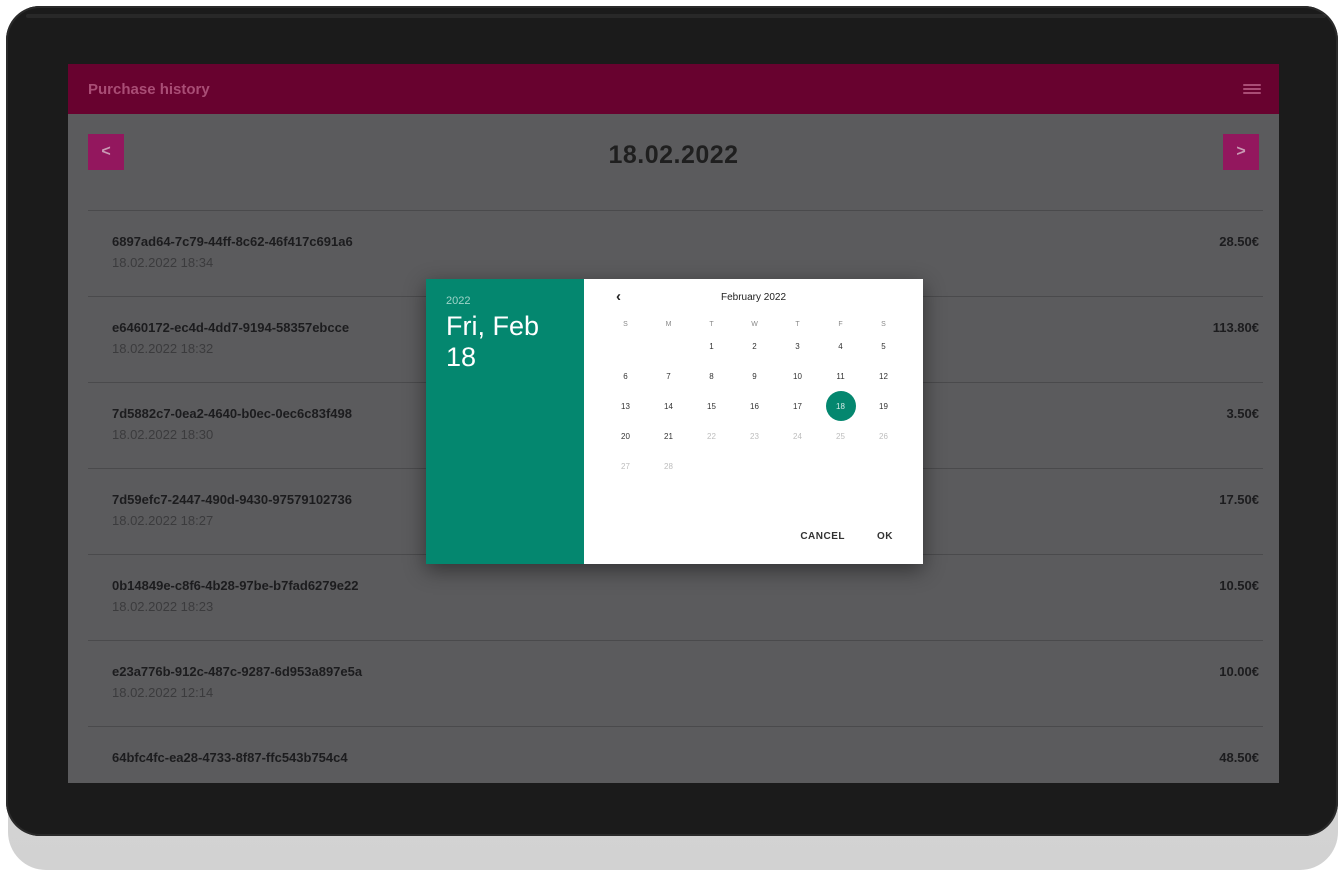  Describe the element at coordinates (625, 466) in the screenshot. I see `calendar-day: 27` at that location.